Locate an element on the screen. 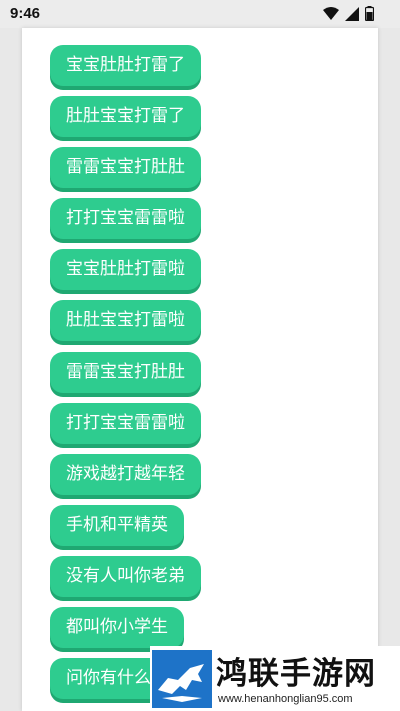 The width and height of the screenshot is (400, 711). phrase-button: 没有人叫你老弟 is located at coordinates (125, 576).